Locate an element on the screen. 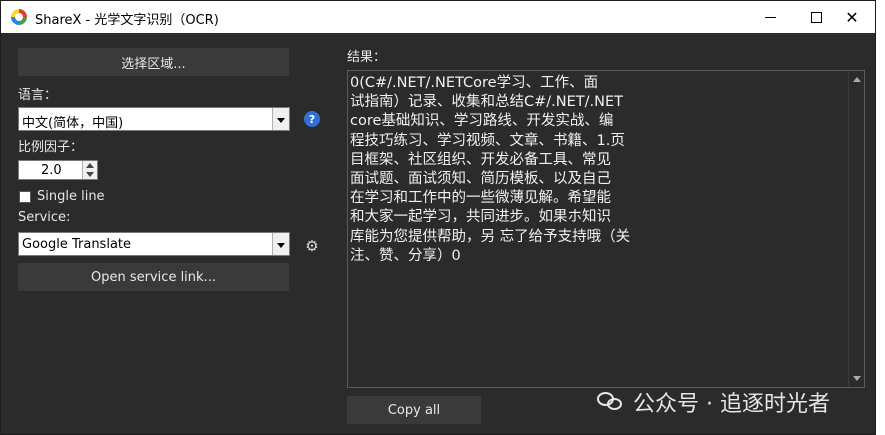 Image resolution: width=885 pixels, height=435 pixels. stepper-buttons is located at coordinates (89, 170).